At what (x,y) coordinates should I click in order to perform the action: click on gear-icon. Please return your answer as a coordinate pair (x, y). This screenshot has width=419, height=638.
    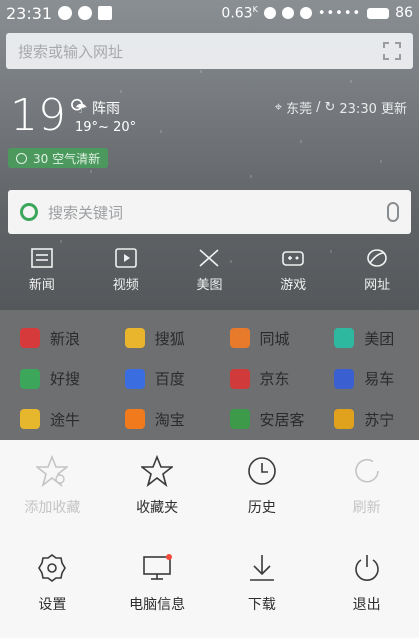
    Looking at the image, I should click on (52, 568).